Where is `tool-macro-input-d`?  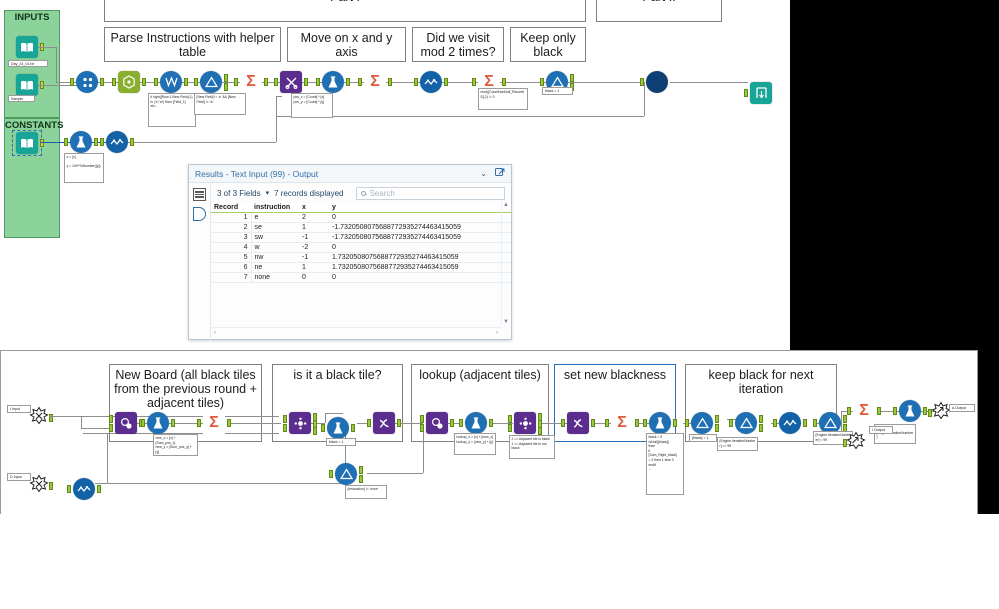
tool-macro-input-d is located at coordinates (41, 484).